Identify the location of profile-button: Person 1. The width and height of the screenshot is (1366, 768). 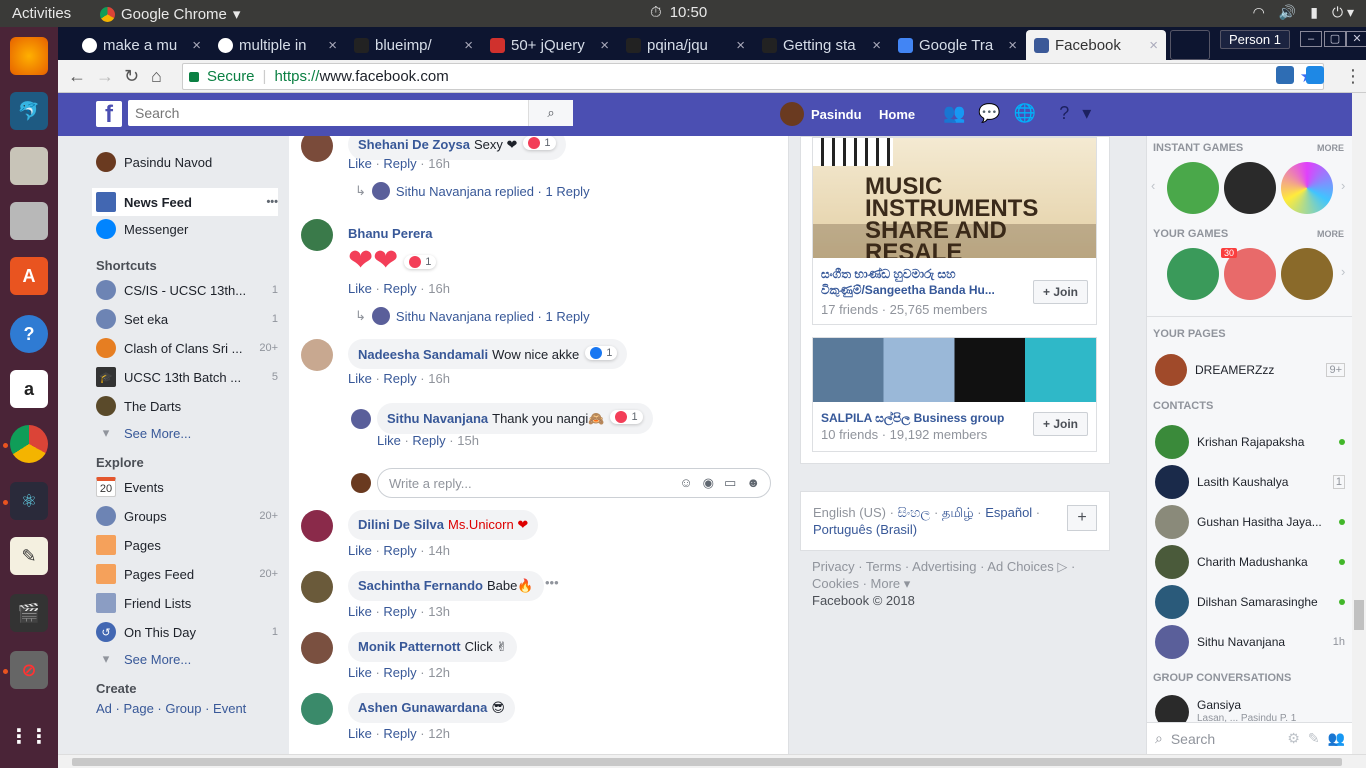
(1254, 39).